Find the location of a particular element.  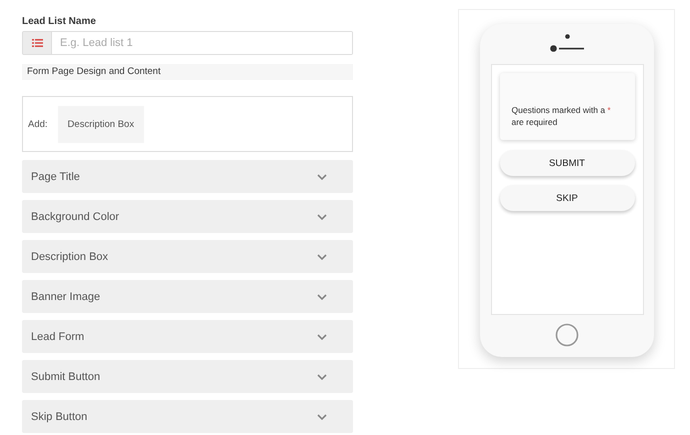

add-label: Add: is located at coordinates (38, 124).